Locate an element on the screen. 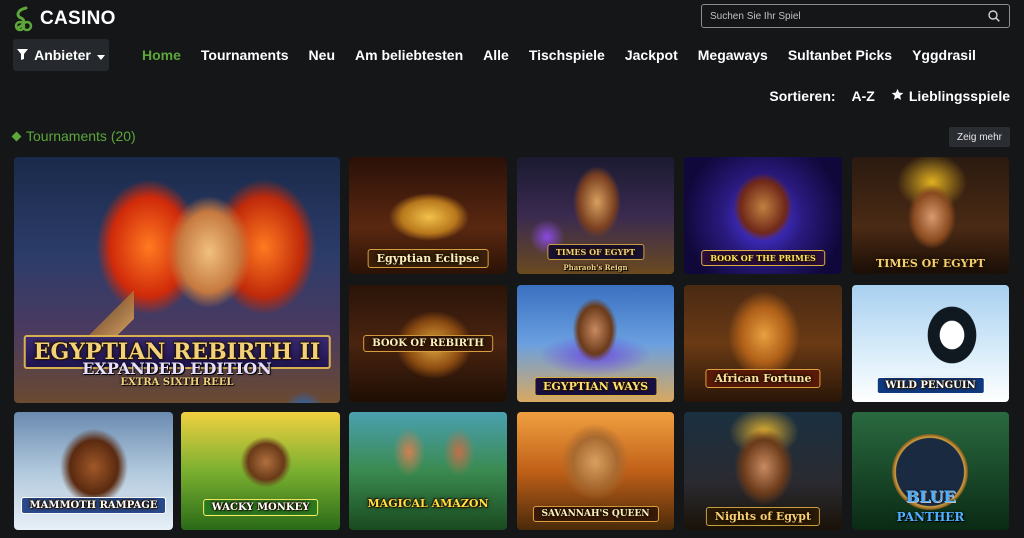 Image resolution: width=1024 pixels, height=538 pixels. section-title-text: Tournaments (20) is located at coordinates (81, 136).